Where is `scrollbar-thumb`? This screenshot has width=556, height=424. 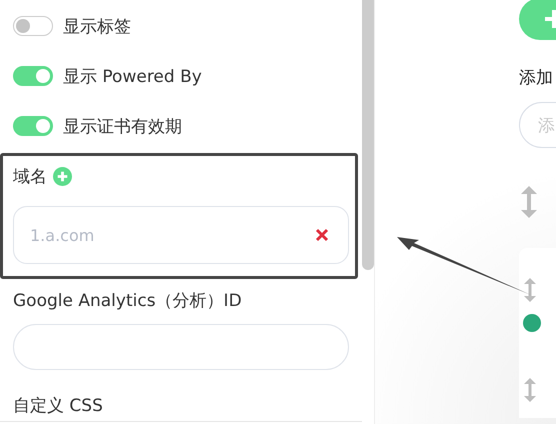
scrollbar-thumb is located at coordinates (368, 135).